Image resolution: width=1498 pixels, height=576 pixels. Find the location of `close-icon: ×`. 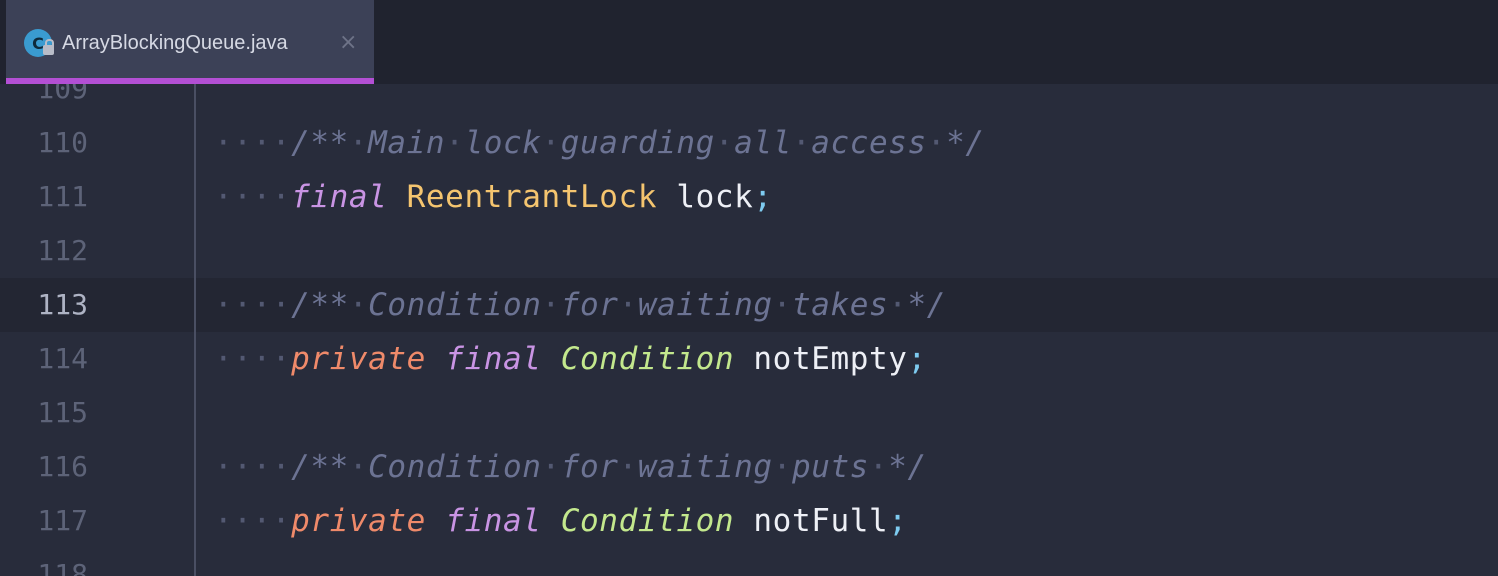

close-icon: × is located at coordinates (348, 43).